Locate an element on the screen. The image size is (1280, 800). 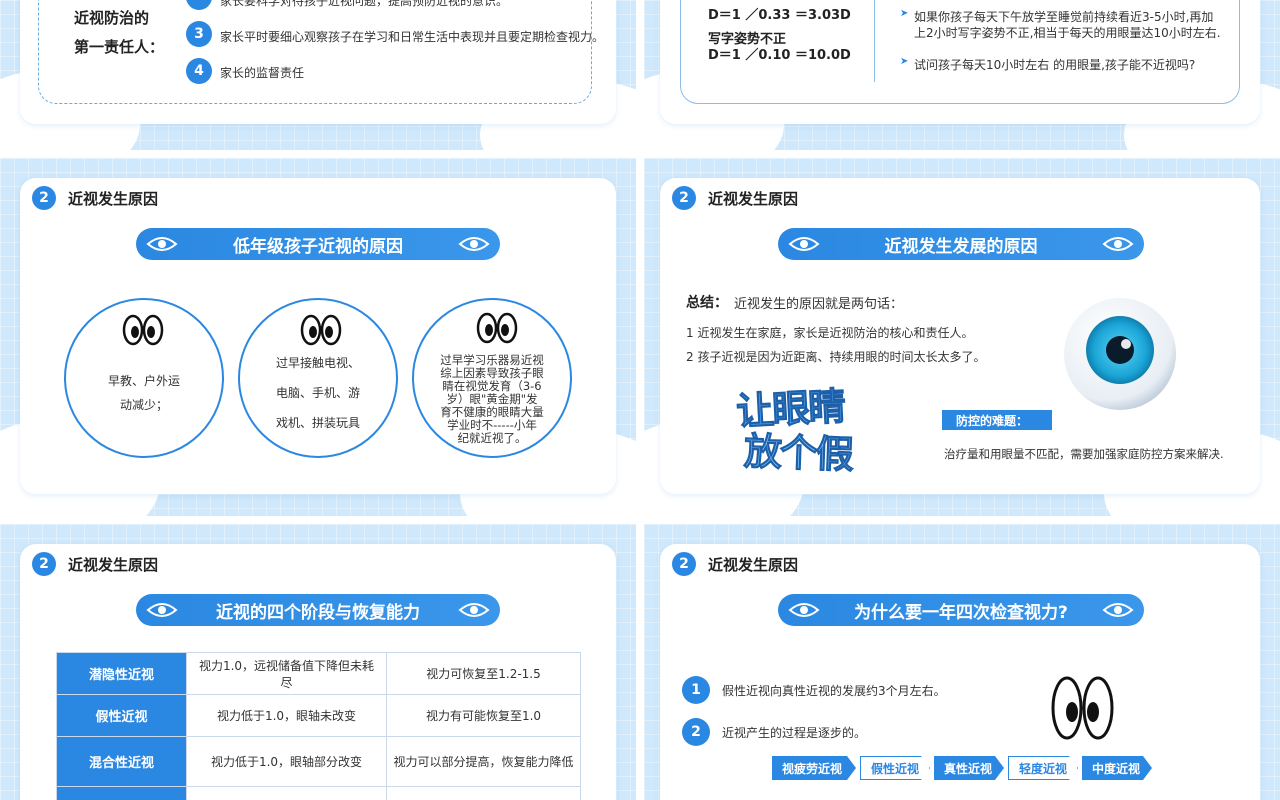
banner-text: 低年级孩子近视的原因 is located at coordinates (318, 246).